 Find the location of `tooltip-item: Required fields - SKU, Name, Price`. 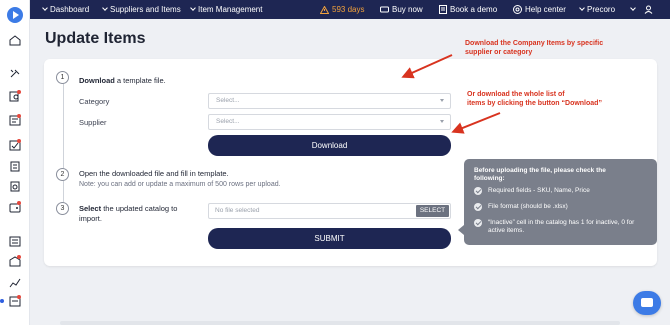

tooltip-item: Required fields - SKU, Name, Price is located at coordinates (563, 191).